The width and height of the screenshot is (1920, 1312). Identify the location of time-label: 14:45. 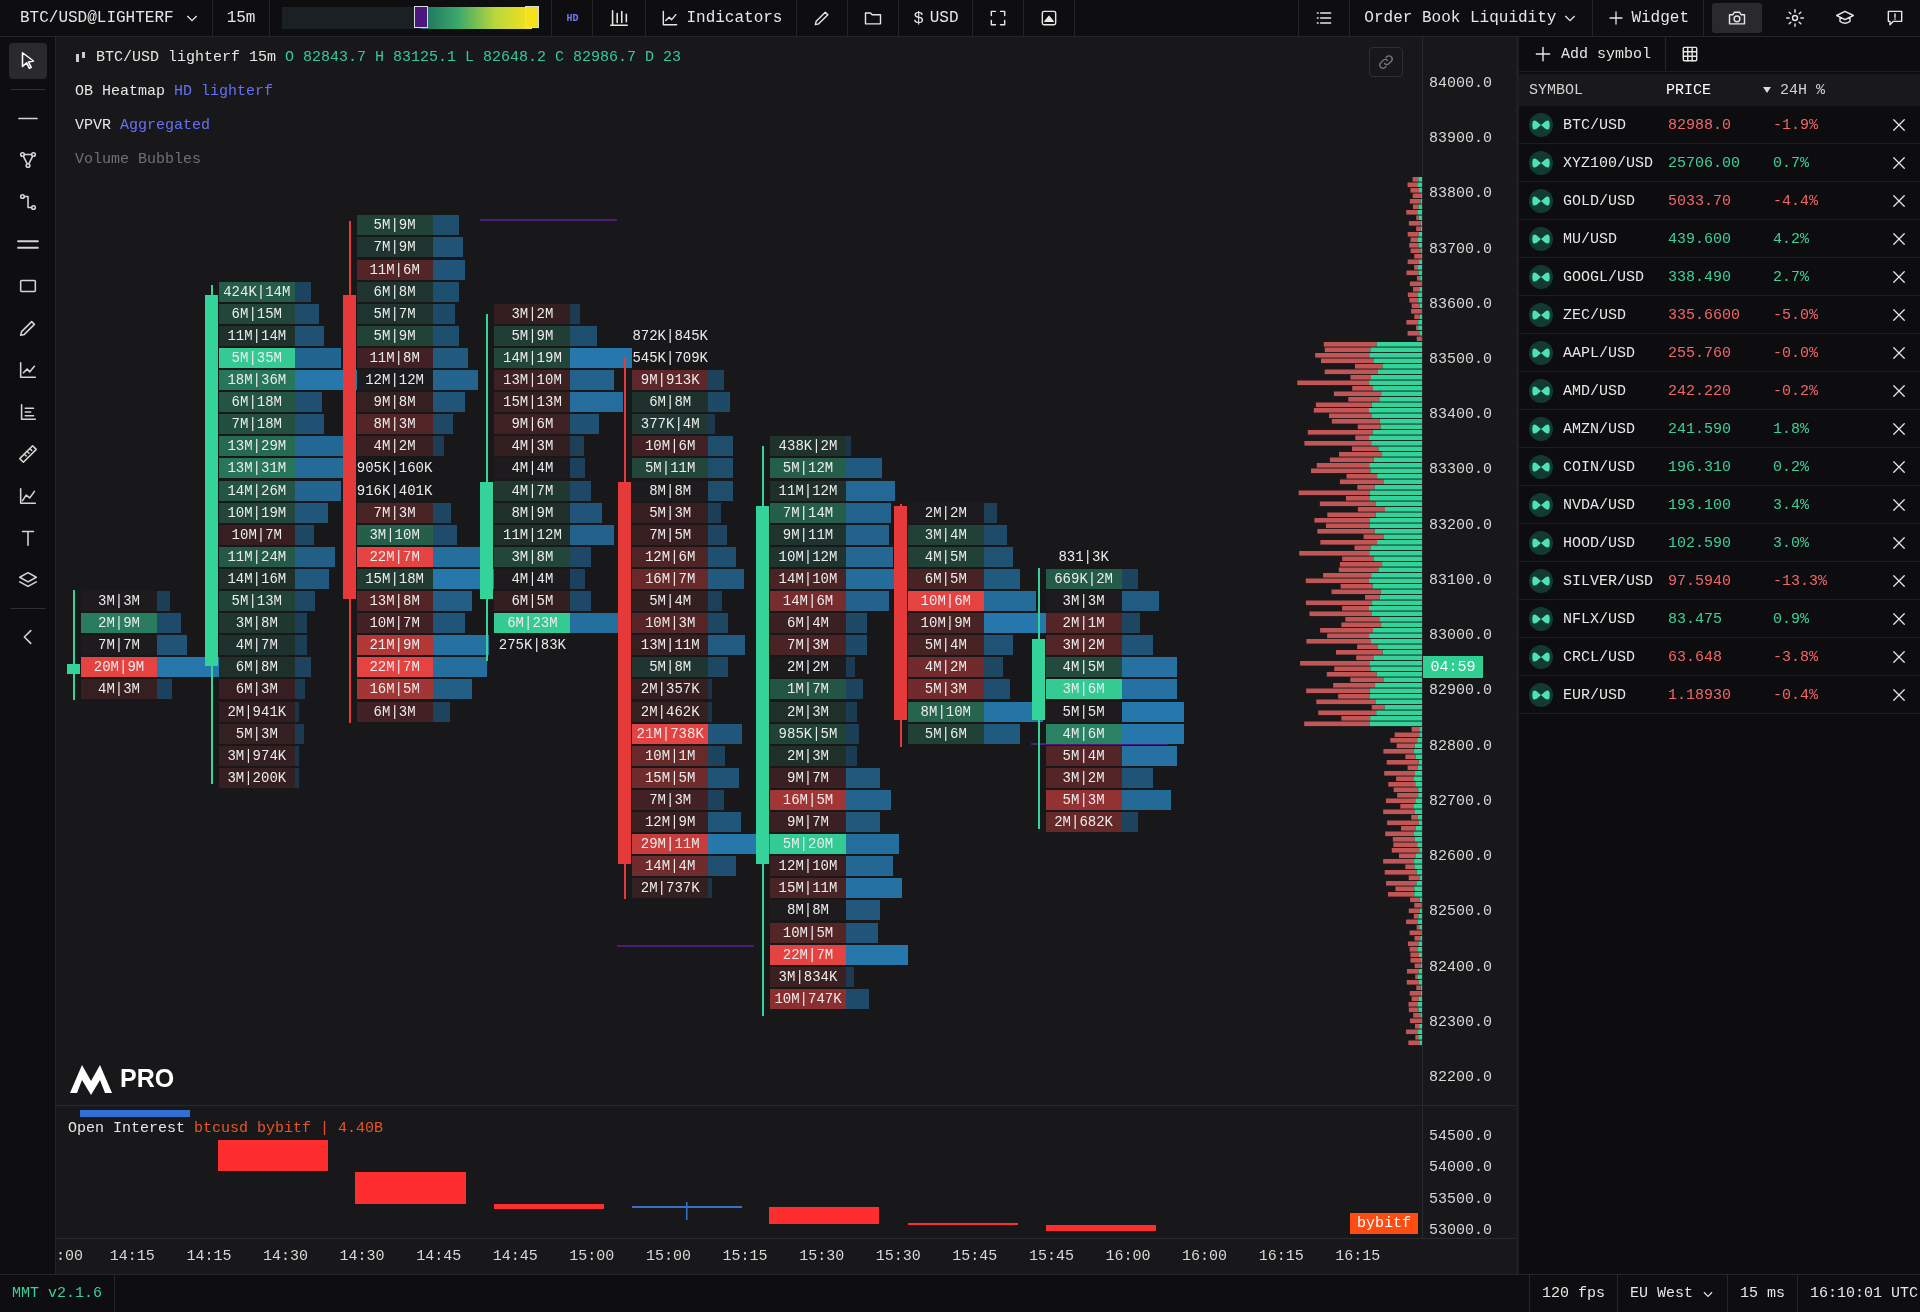
(515, 1256).